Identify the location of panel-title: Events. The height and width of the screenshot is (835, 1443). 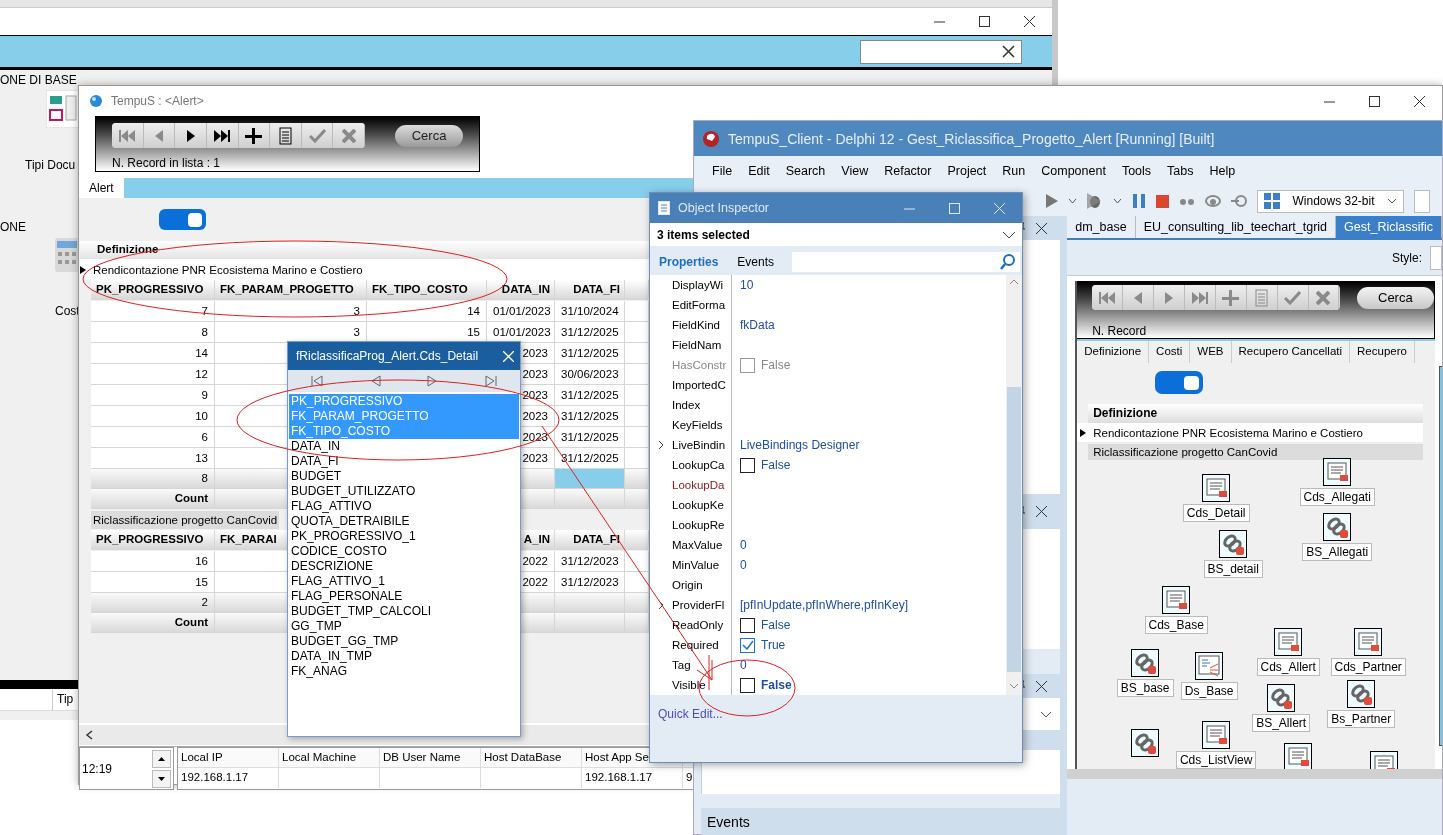
(881, 821).